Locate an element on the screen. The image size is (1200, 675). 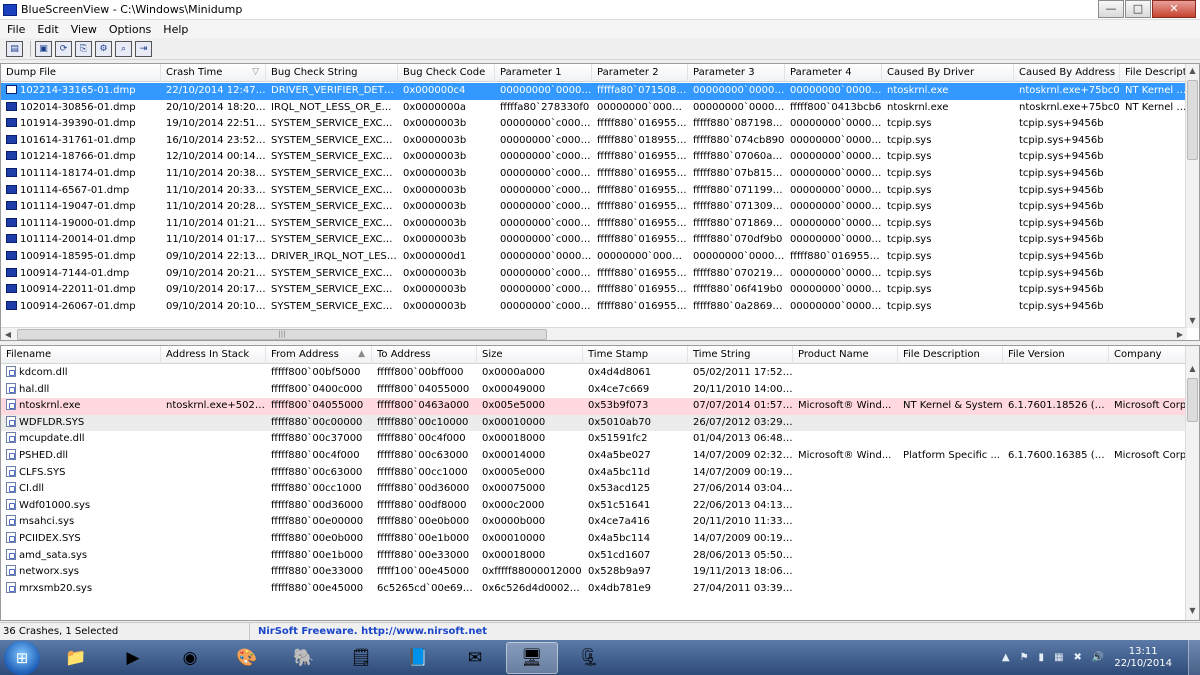
column-header: File Description is located at coordinates (950, 355).